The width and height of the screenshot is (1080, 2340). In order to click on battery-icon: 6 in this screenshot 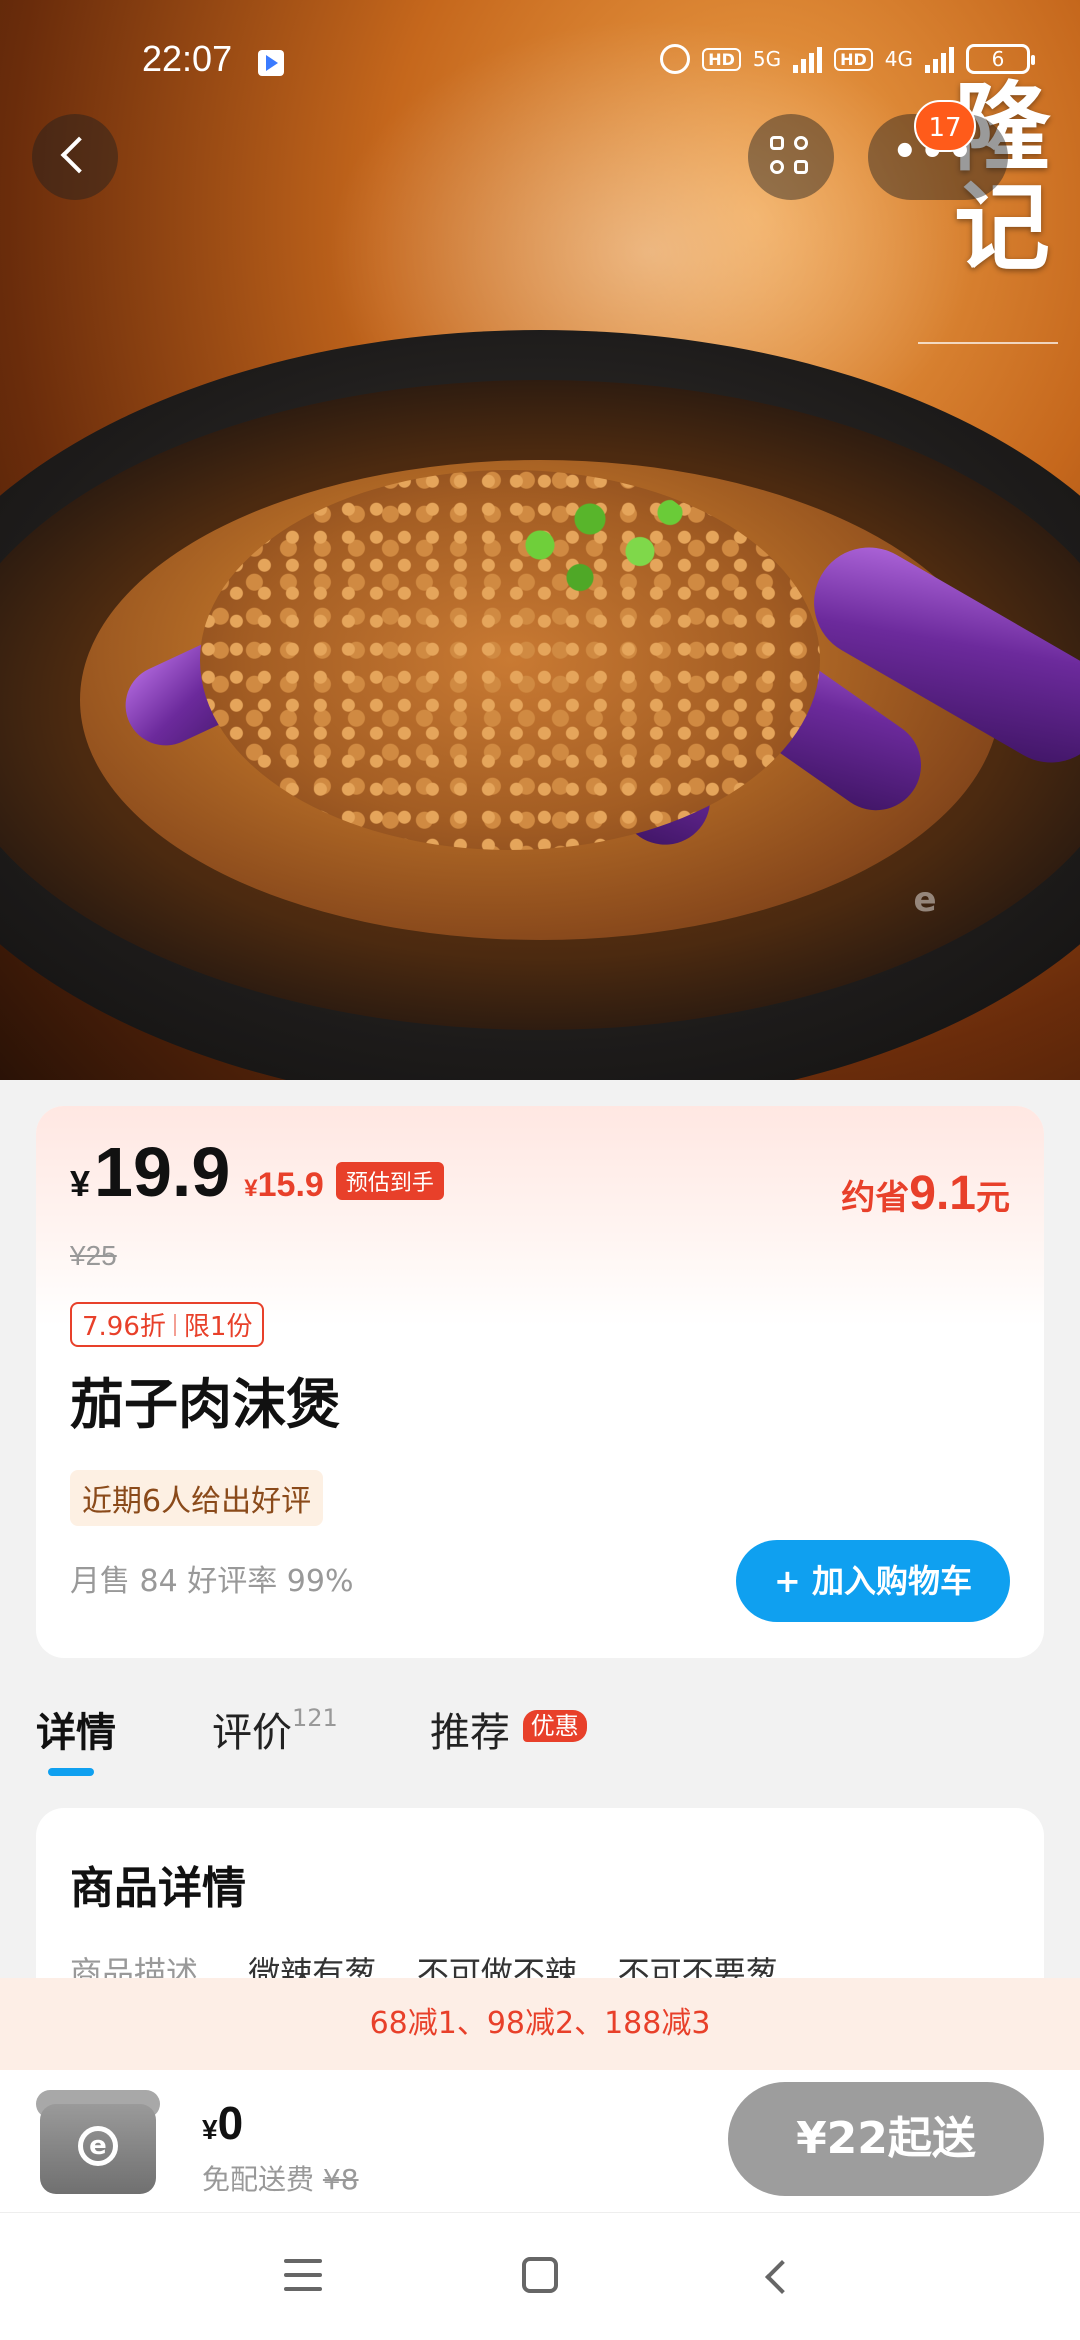, I will do `click(1000, 59)`.